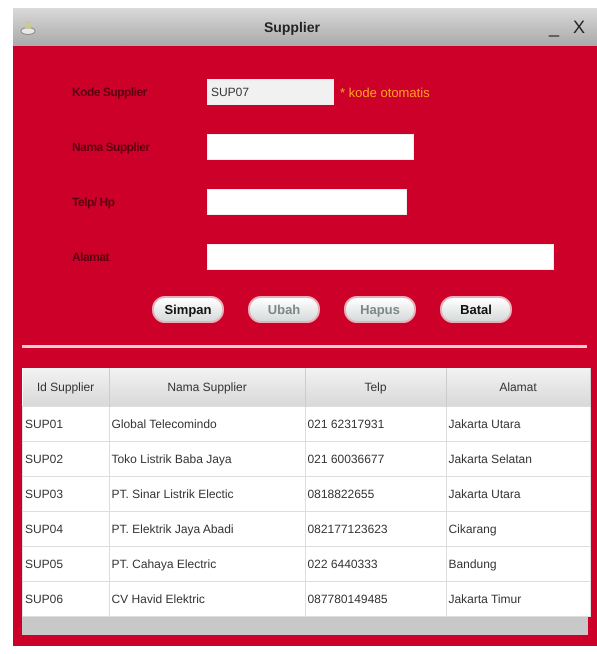 The width and height of the screenshot is (597, 654). I want to click on table-cell: Cikarang, so click(518, 529).